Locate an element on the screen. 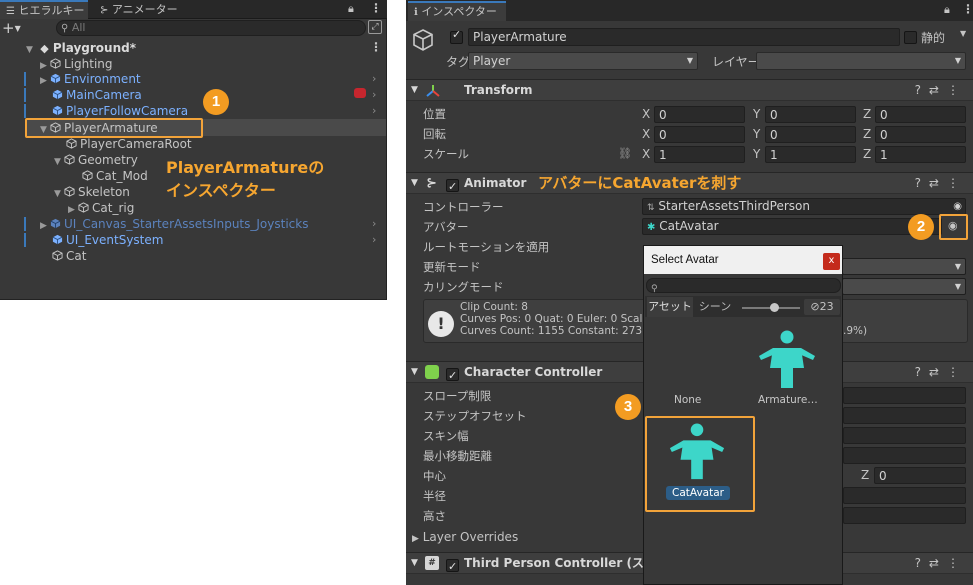 The height and width of the screenshot is (585, 973). scene-menu-icon: ⋮ is located at coordinates (376, 47).